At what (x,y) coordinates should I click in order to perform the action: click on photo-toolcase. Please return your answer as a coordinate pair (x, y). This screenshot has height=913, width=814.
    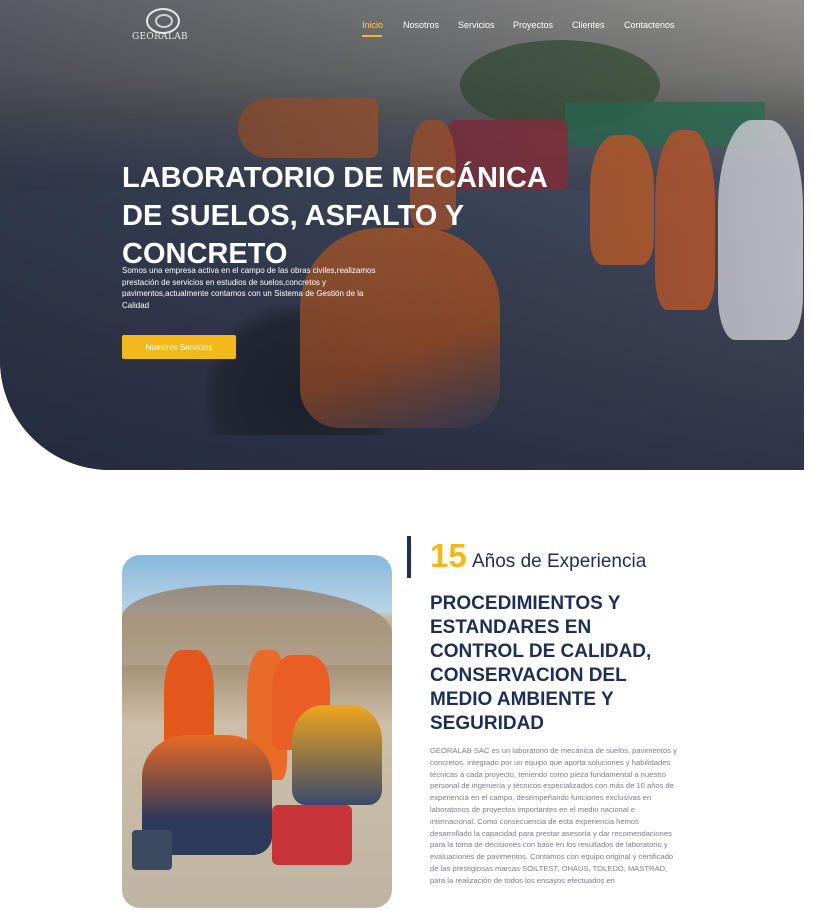
    Looking at the image, I should click on (152, 850).